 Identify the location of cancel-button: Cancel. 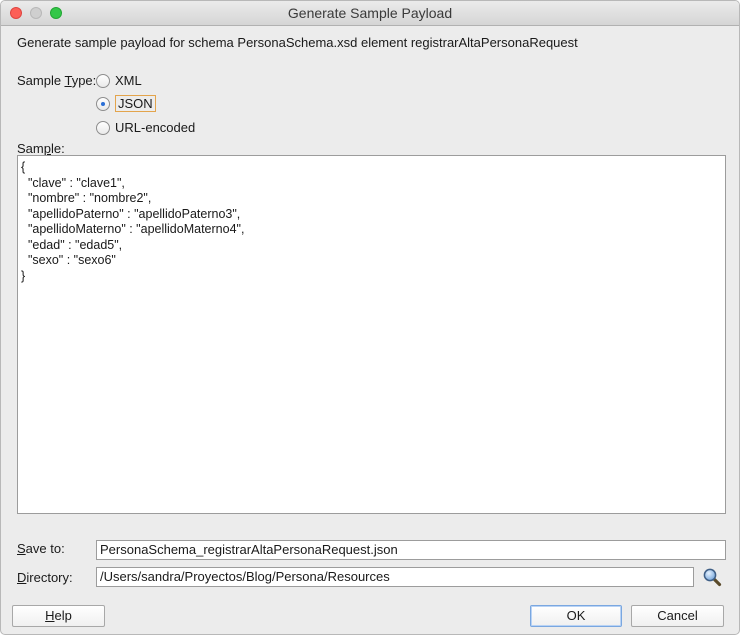
(677, 616).